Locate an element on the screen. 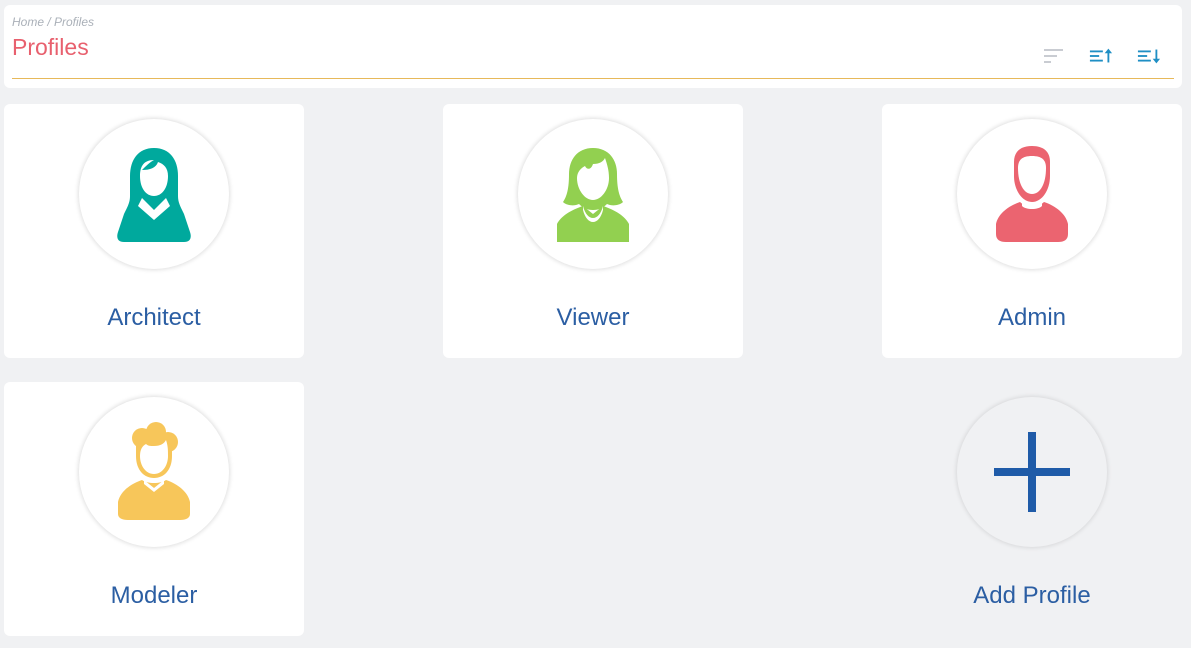  profile-card-modeler: Modeler is located at coordinates (154, 509).